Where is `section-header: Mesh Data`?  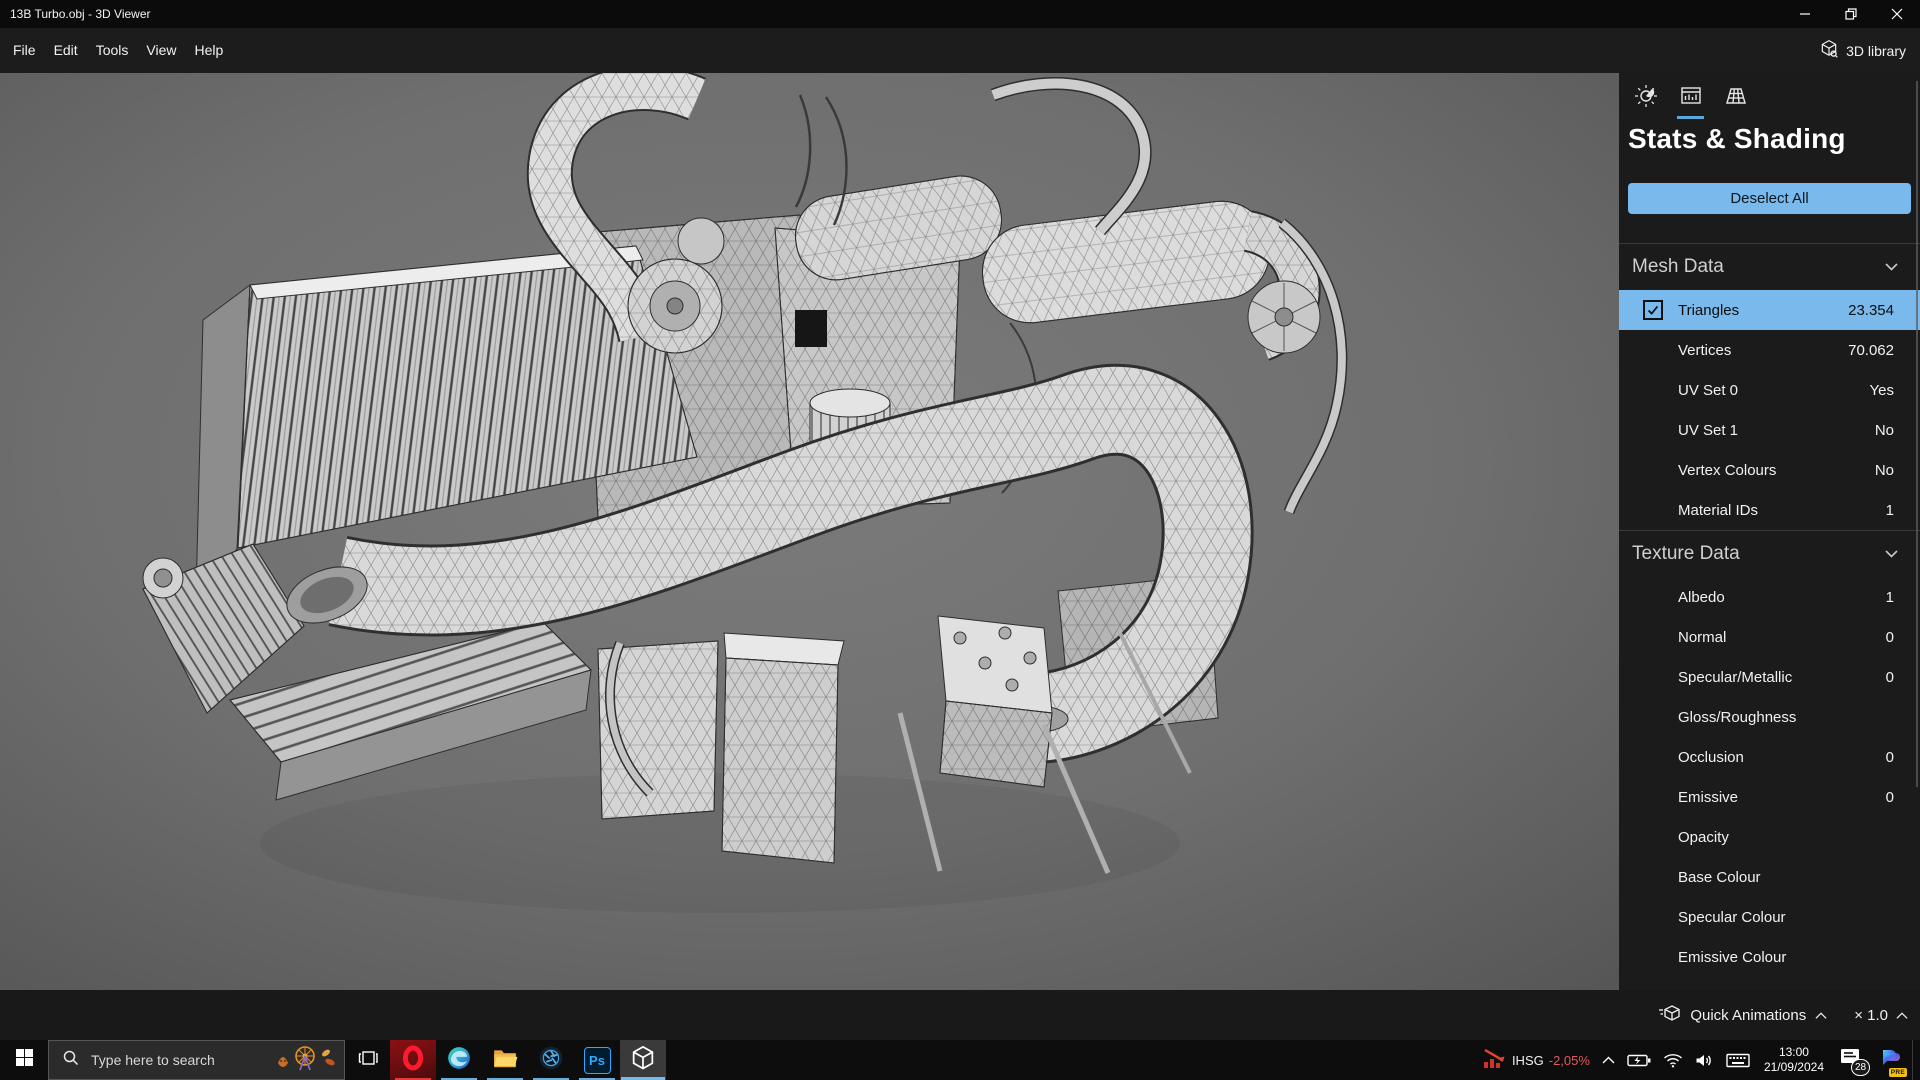
section-header: Mesh Data is located at coordinates (1769, 267).